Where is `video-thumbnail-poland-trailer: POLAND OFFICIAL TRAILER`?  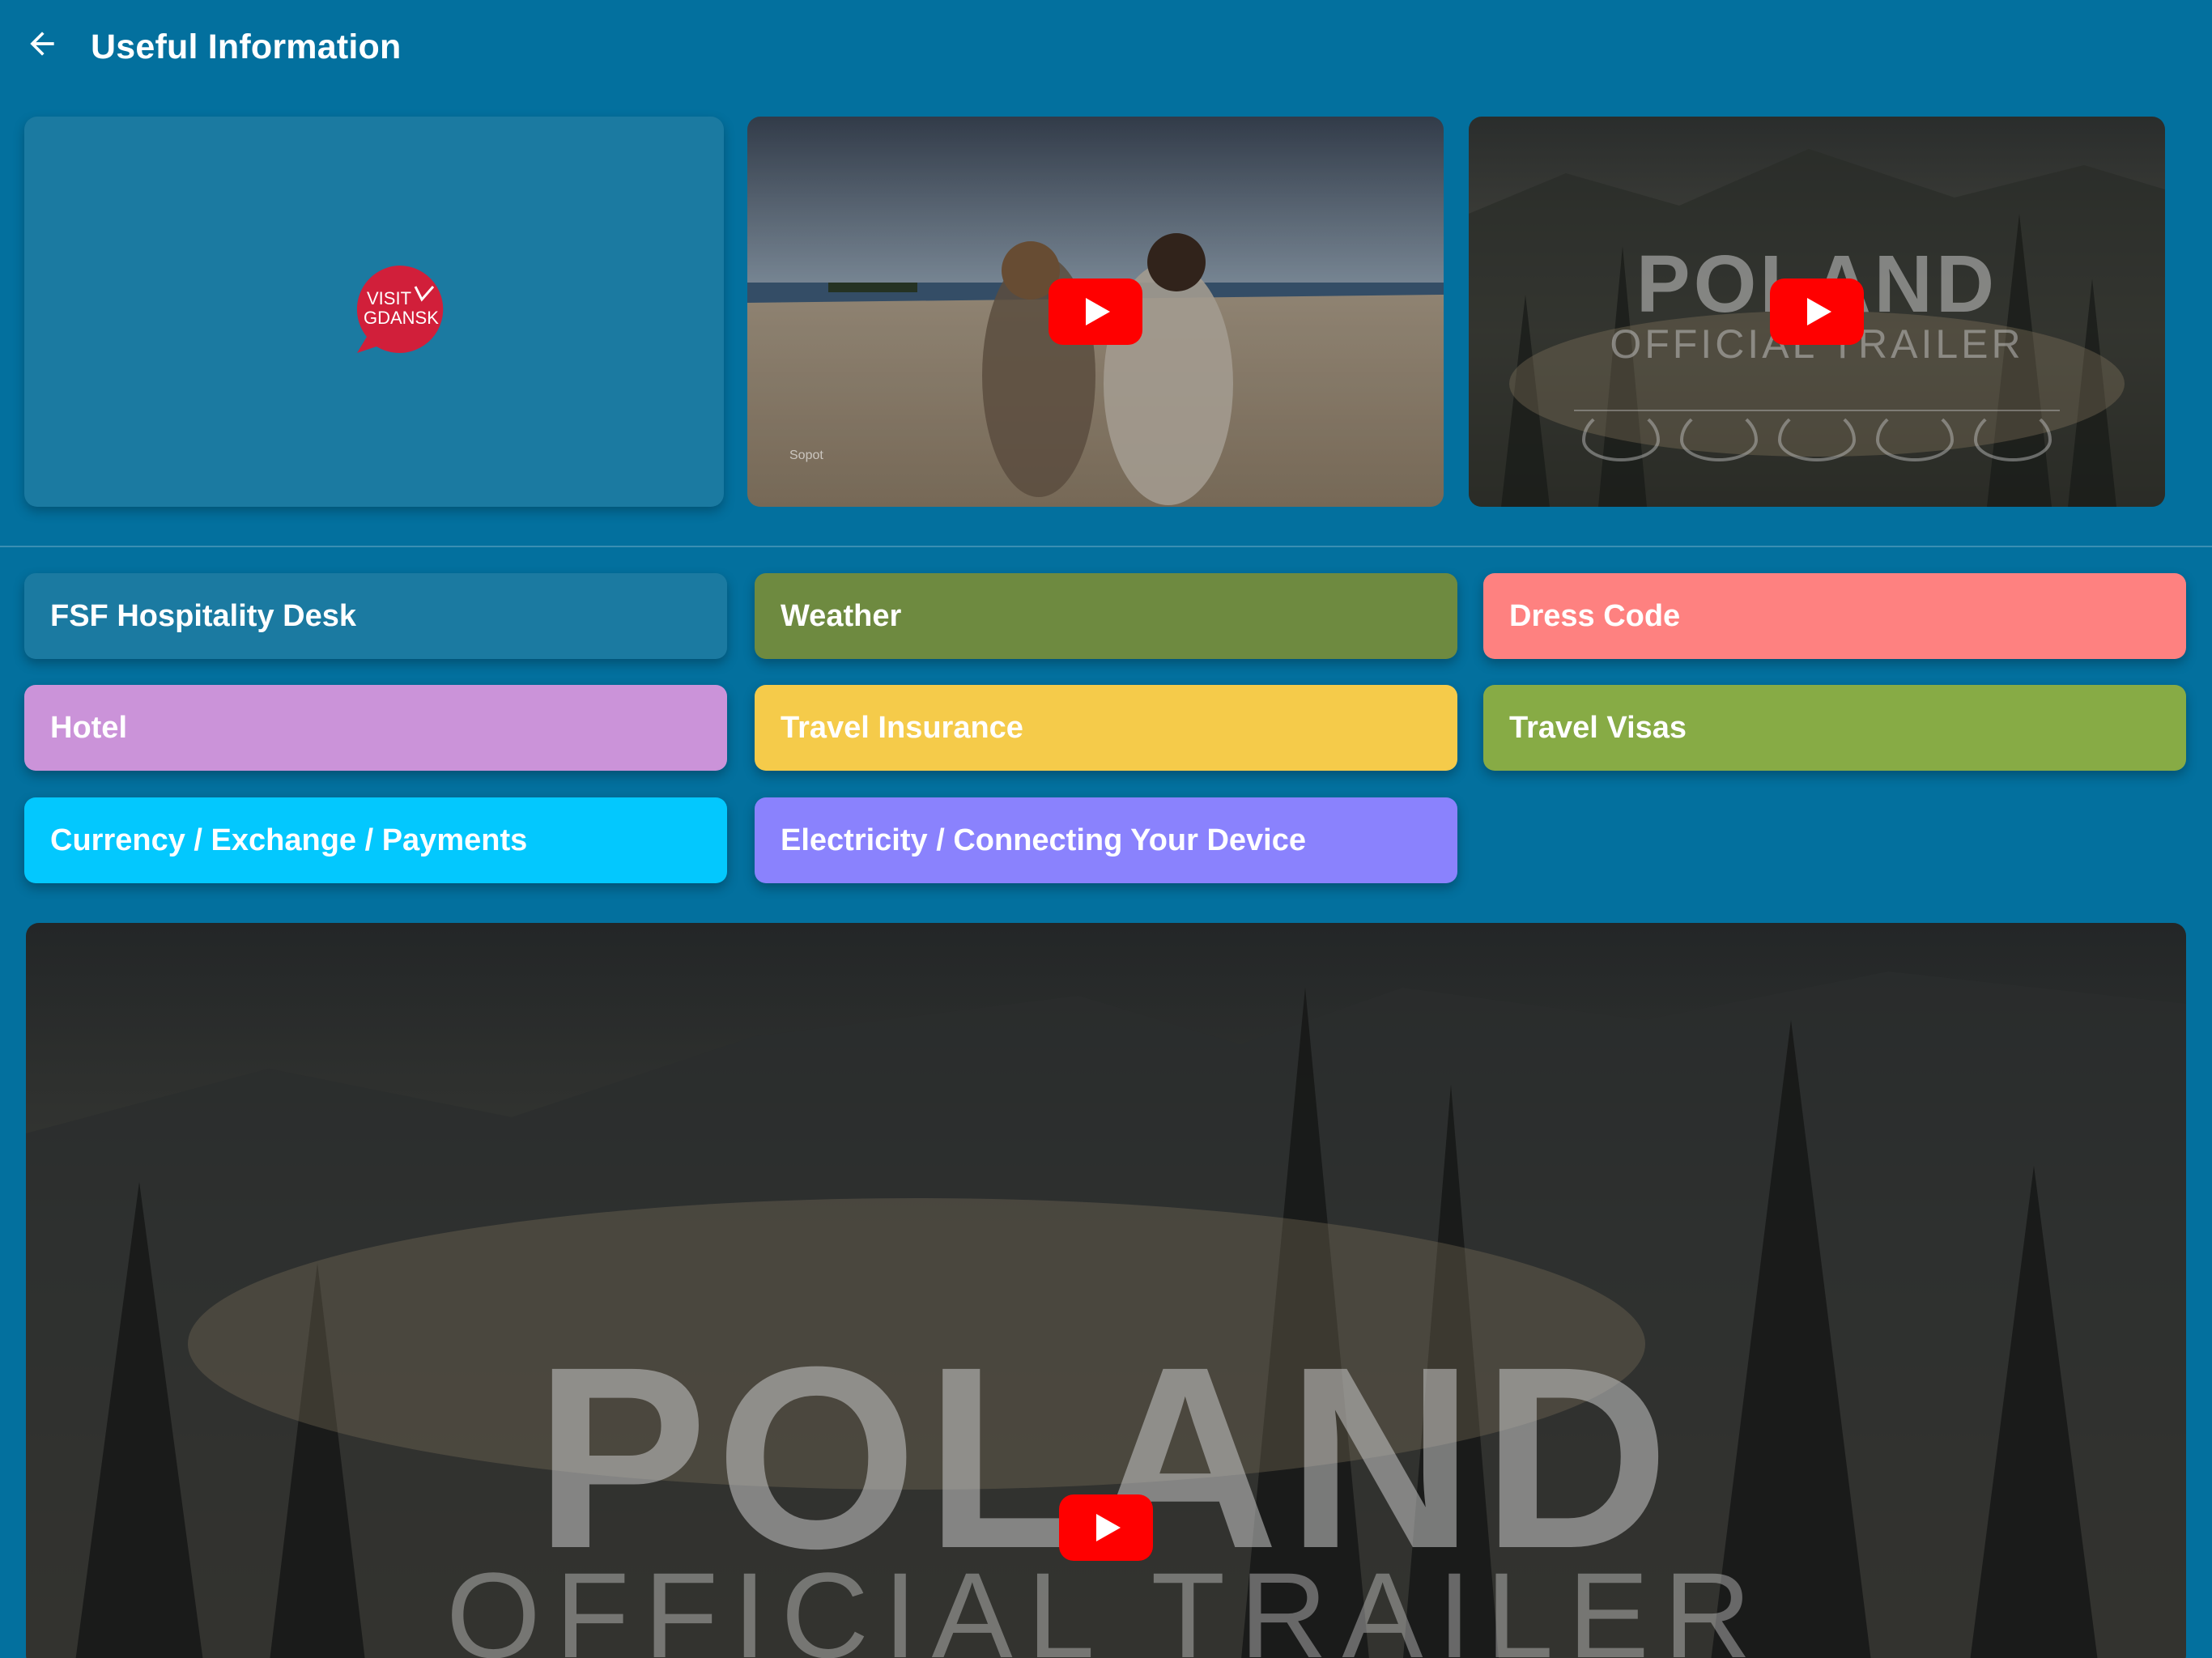 video-thumbnail-poland-trailer: POLAND OFFICIAL TRAILER is located at coordinates (1817, 312).